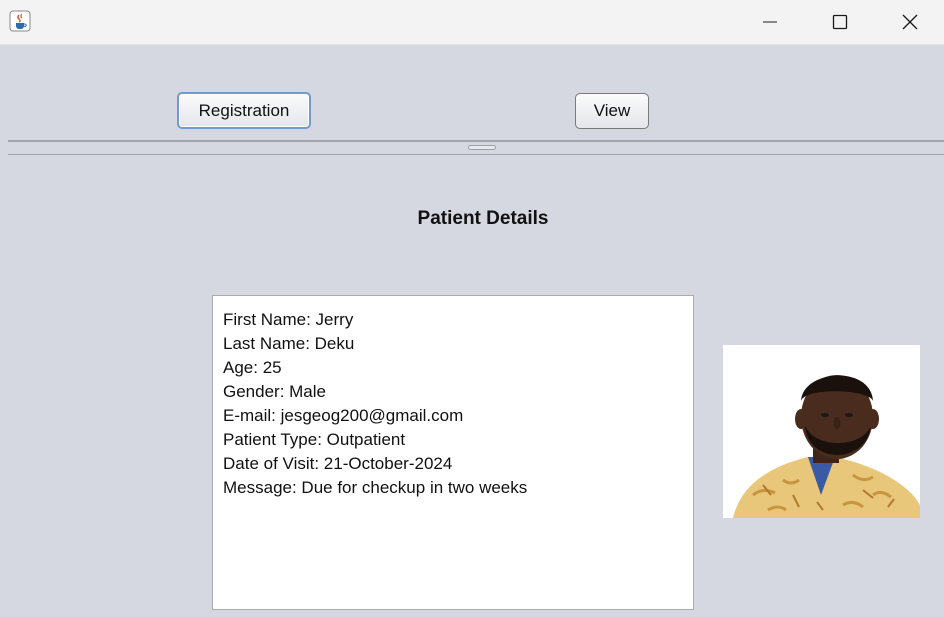  What do you see at coordinates (252, 367) in the screenshot?
I see `detail-line-age: Age: 25` at bounding box center [252, 367].